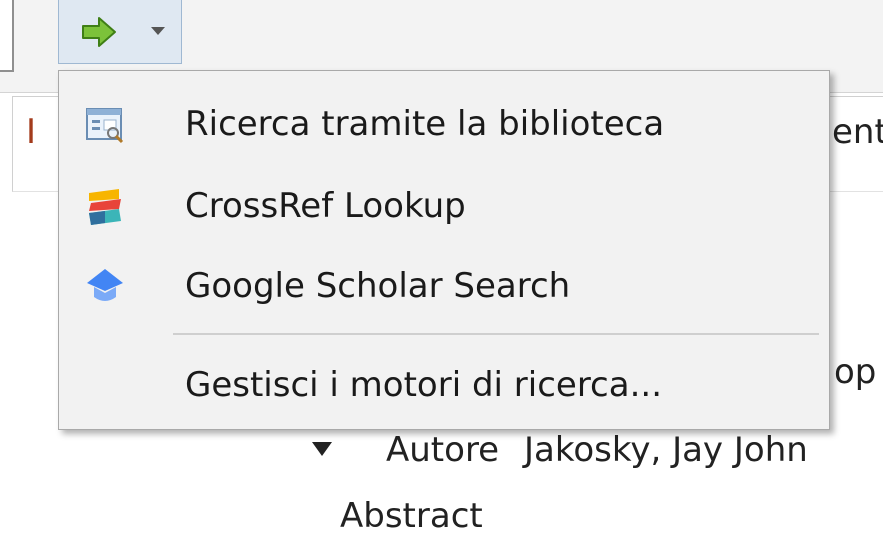 The width and height of the screenshot is (883, 536). I want to click on chevron-down-icon, so click(158, 31).